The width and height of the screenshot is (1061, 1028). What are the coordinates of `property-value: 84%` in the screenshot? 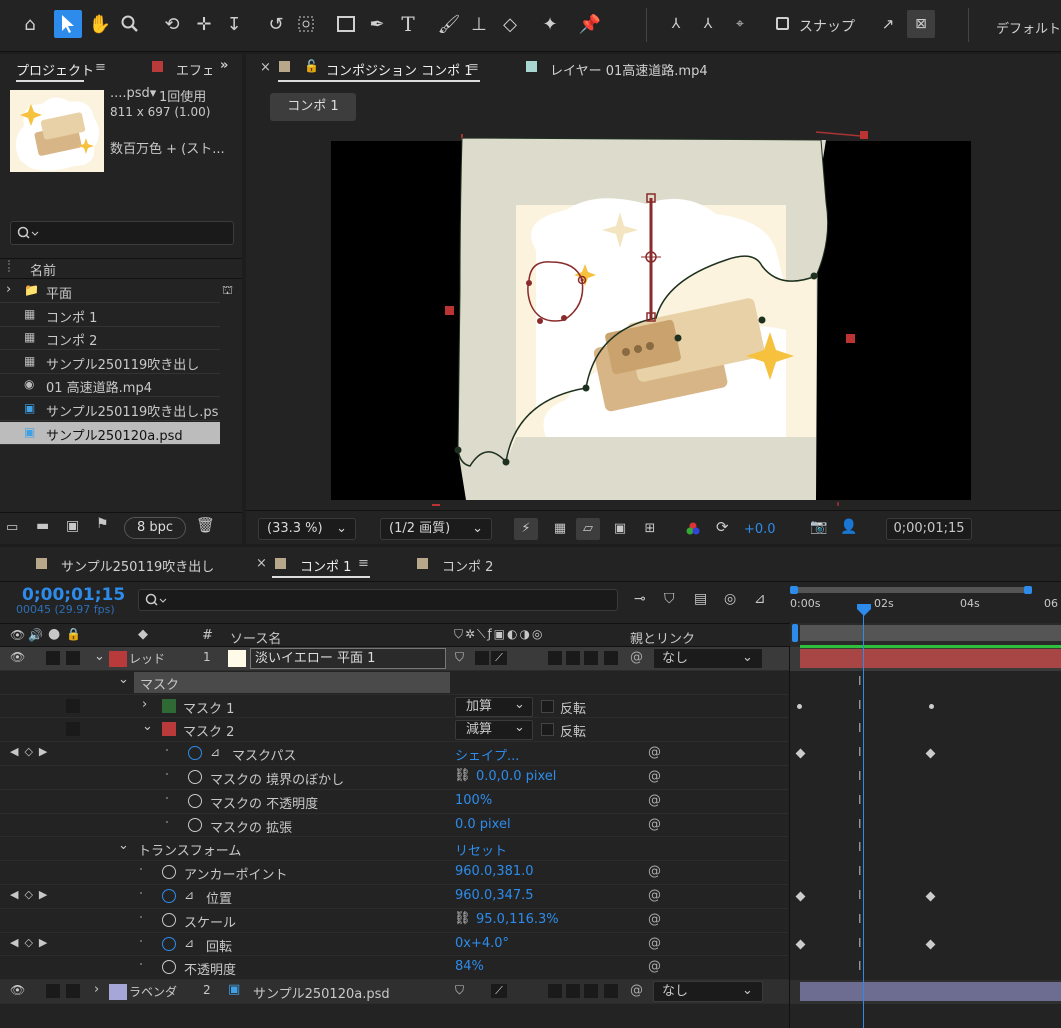 It's located at (469, 966).